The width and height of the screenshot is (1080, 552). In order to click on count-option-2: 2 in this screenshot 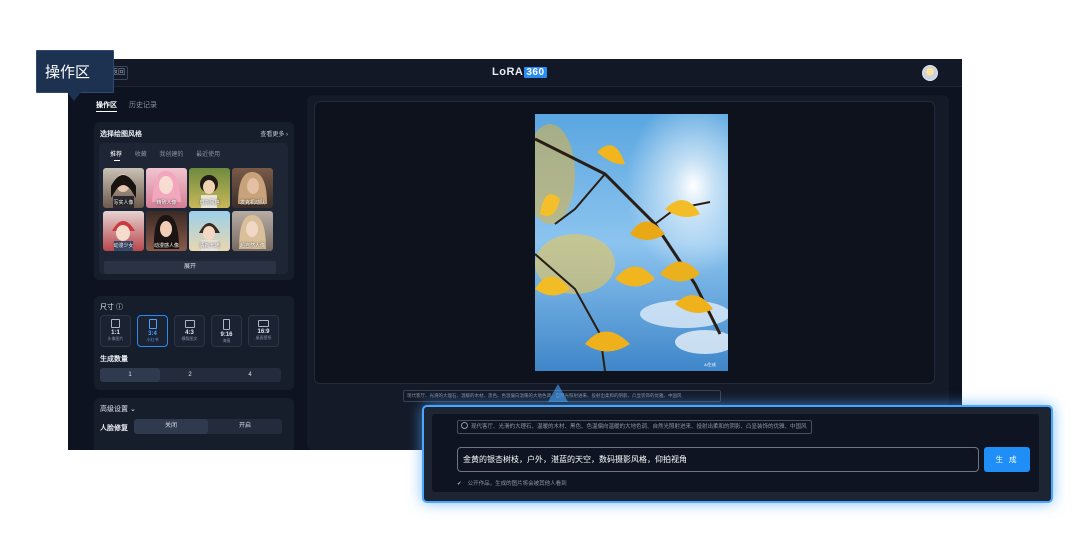, I will do `click(190, 375)`.